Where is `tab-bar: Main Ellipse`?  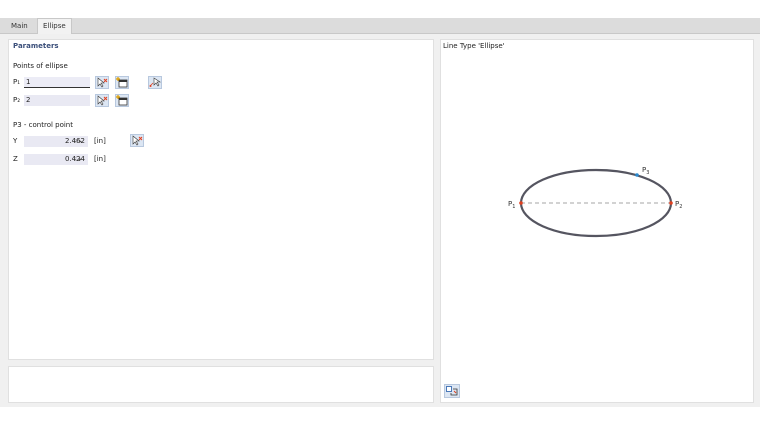
tab-bar: Main Ellipse is located at coordinates (380, 26).